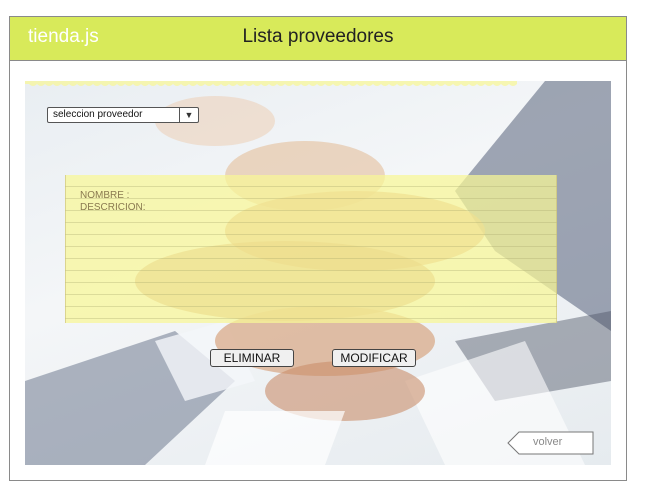 This screenshot has width=646, height=492. Describe the element at coordinates (374, 358) in the screenshot. I see `modify-button: MODIFICAR` at that location.